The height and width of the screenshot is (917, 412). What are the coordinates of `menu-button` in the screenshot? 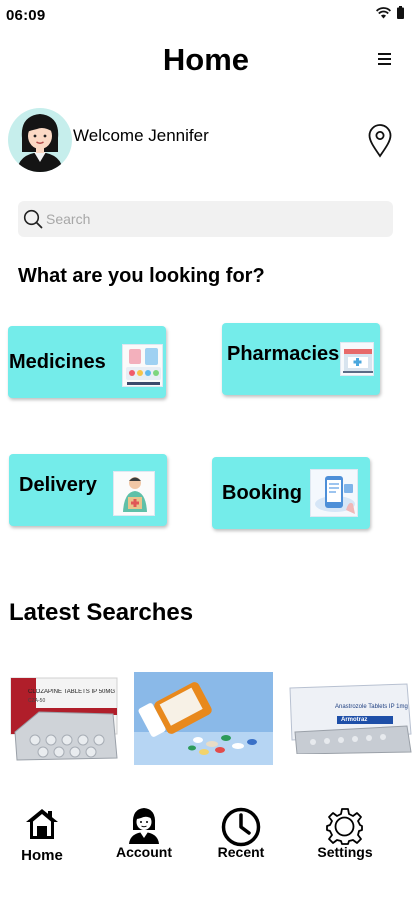 It's located at (387, 62).